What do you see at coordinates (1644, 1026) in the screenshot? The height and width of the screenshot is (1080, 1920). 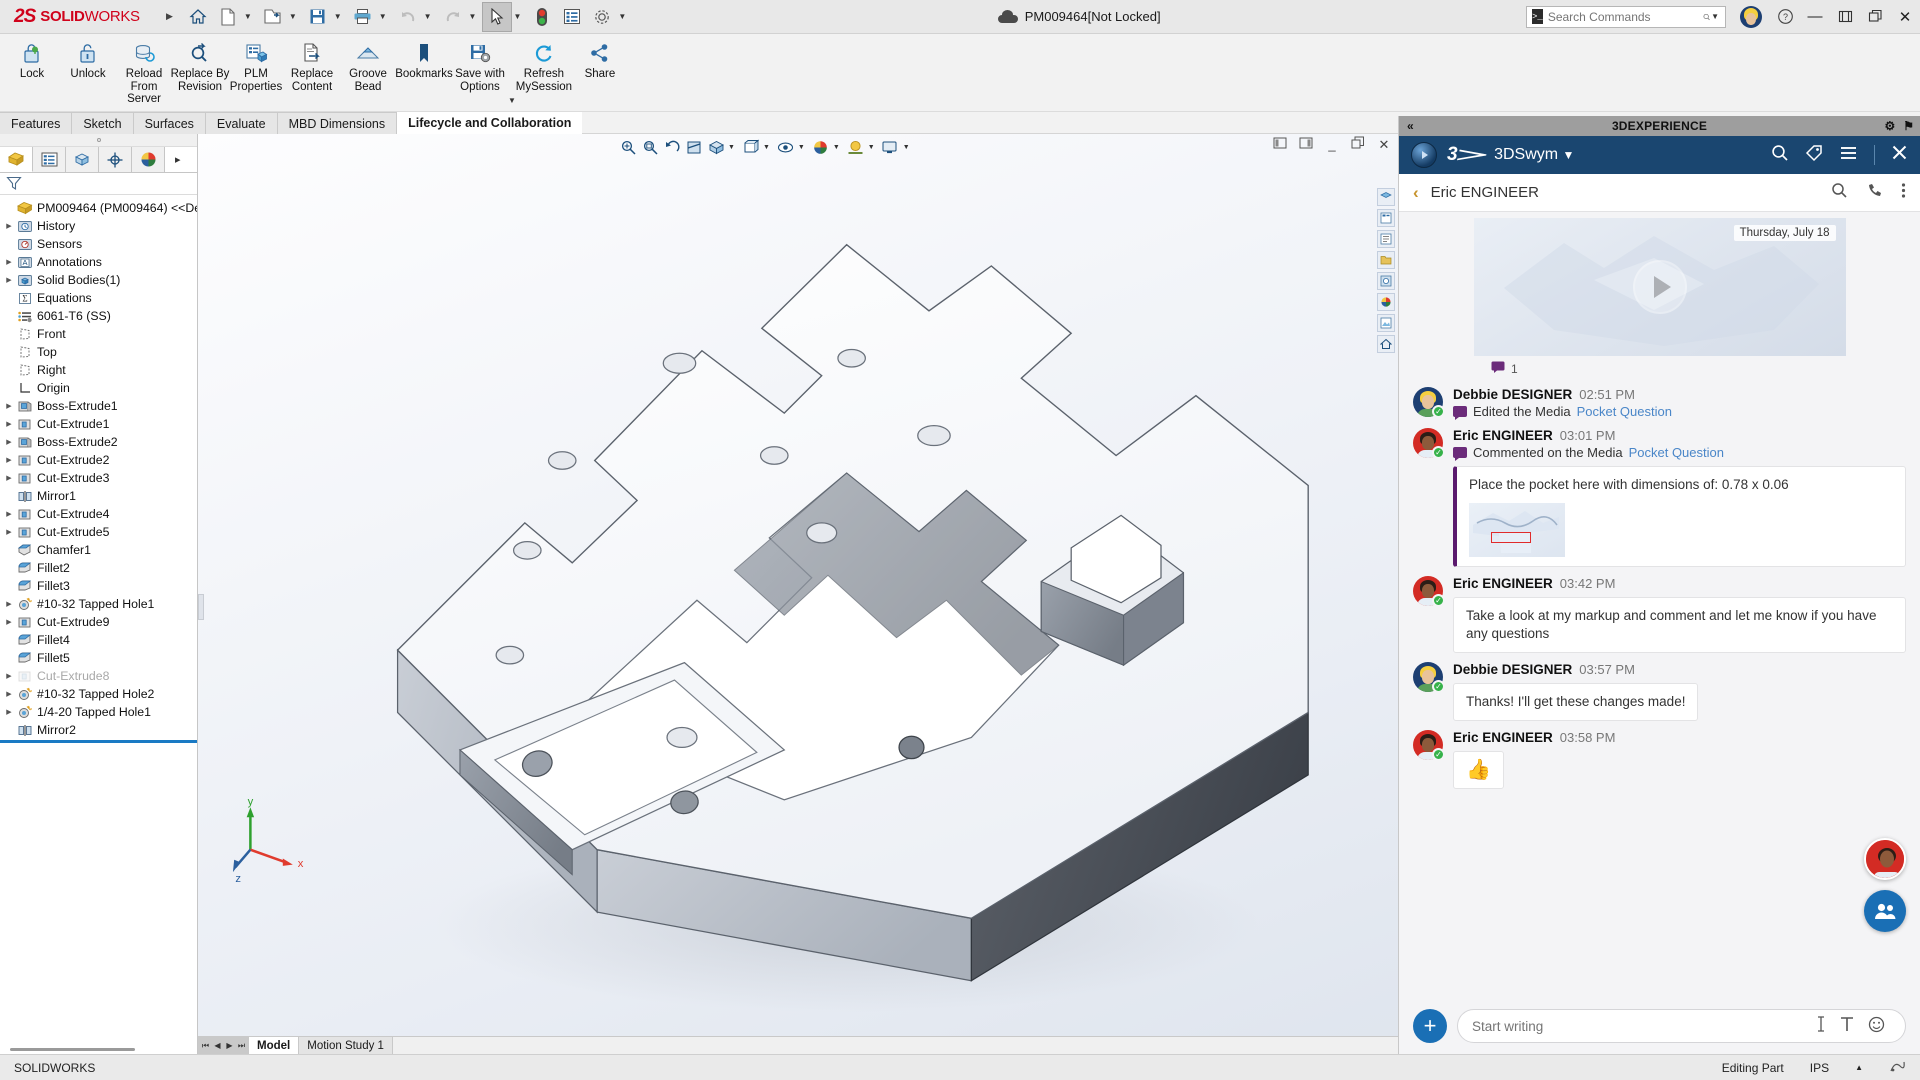 I see `message-input` at bounding box center [1644, 1026].